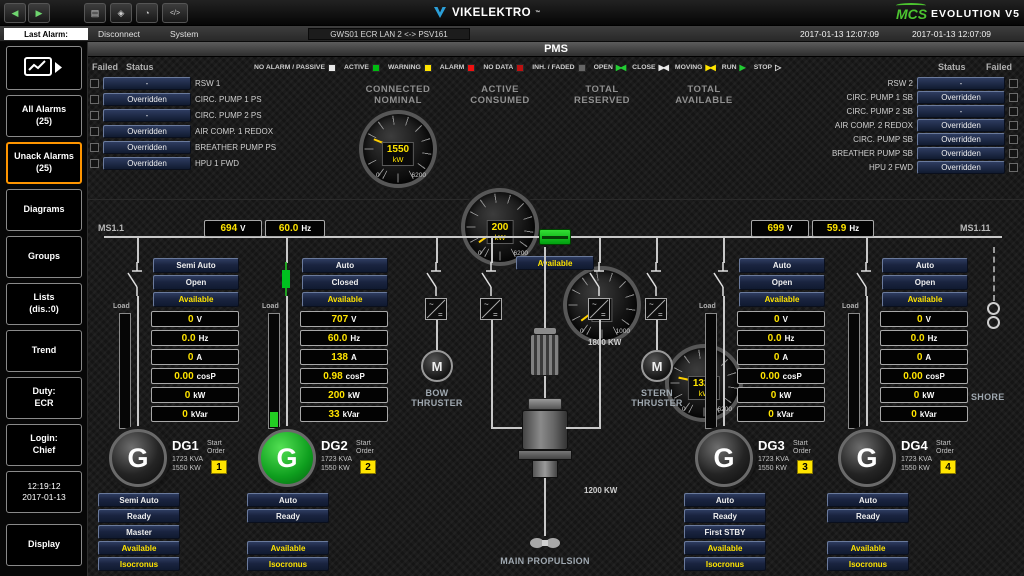 The height and width of the screenshot is (576, 1024). Describe the element at coordinates (725, 500) in the screenshot. I see `dg3-mode-status-button: Auto` at that location.